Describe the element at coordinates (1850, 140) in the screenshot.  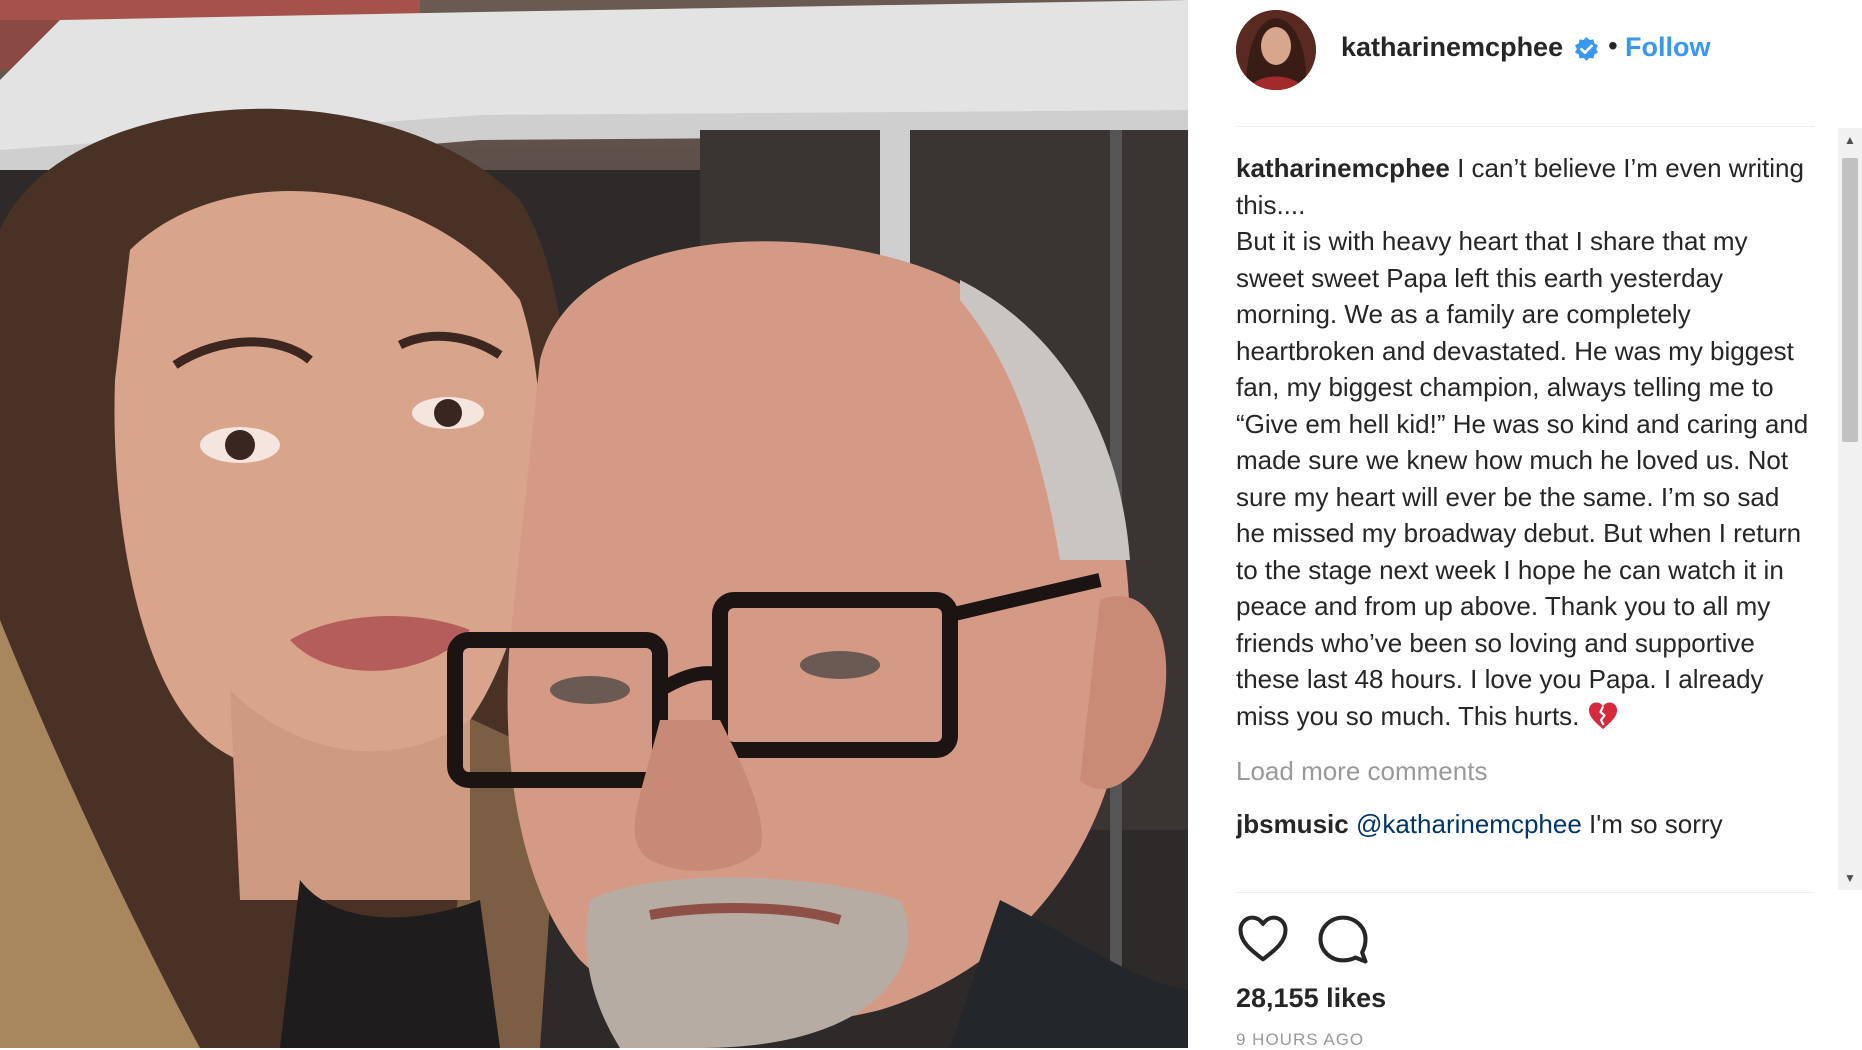
I see `scroll-up-arrow-icon: ▲` at that location.